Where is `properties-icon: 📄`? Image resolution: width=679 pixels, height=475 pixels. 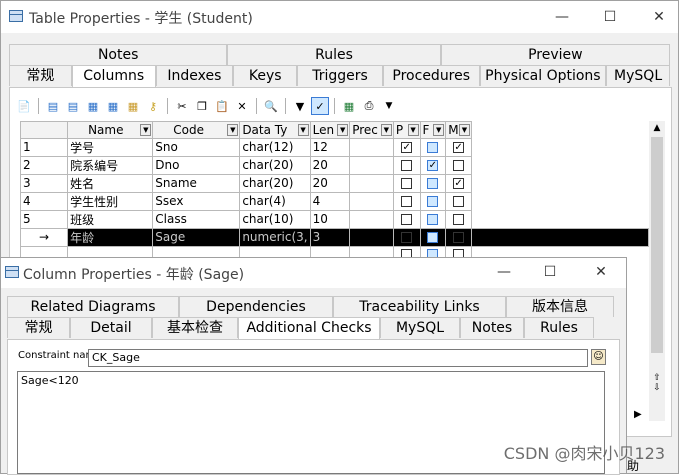 properties-icon: 📄 is located at coordinates (24, 106).